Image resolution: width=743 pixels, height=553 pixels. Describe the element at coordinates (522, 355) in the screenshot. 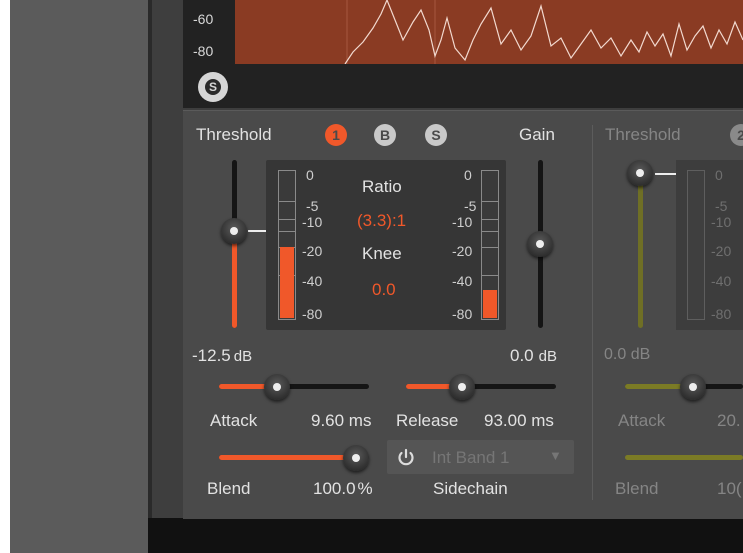

I see `gain-number: 0.0` at that location.